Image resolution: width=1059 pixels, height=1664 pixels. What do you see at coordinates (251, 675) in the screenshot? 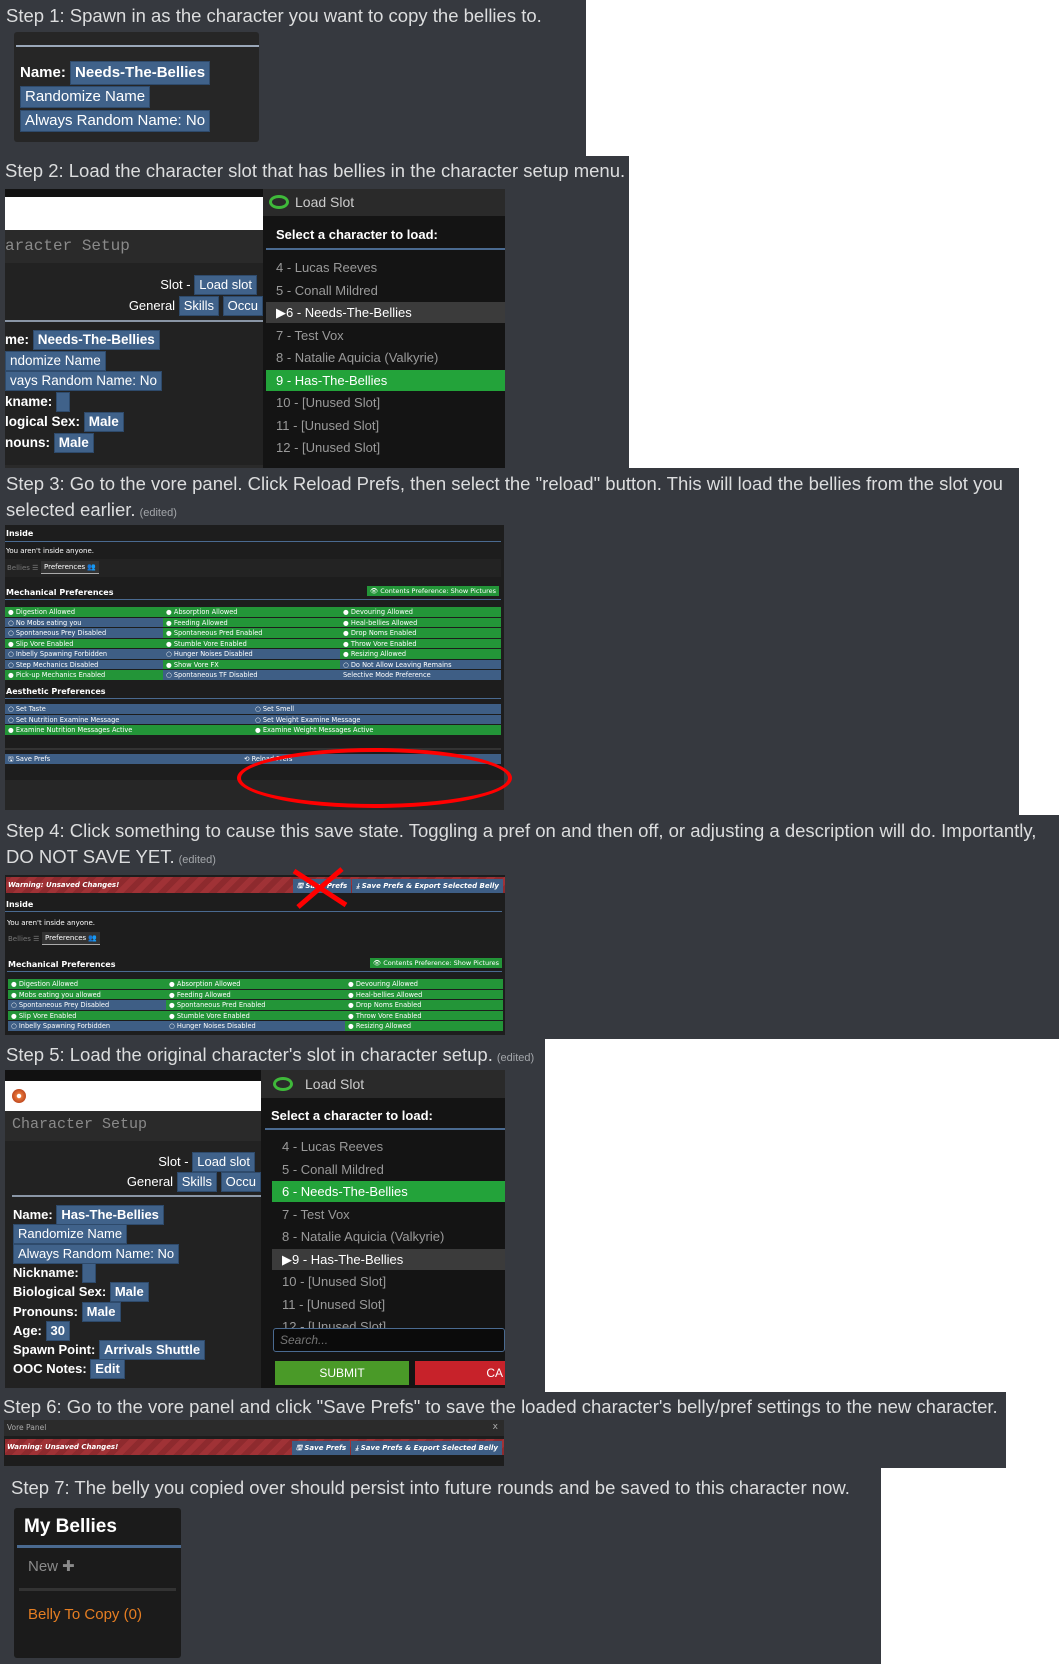
I see `pref-toggle: ○ Spontaneous TF Disabled` at bounding box center [251, 675].